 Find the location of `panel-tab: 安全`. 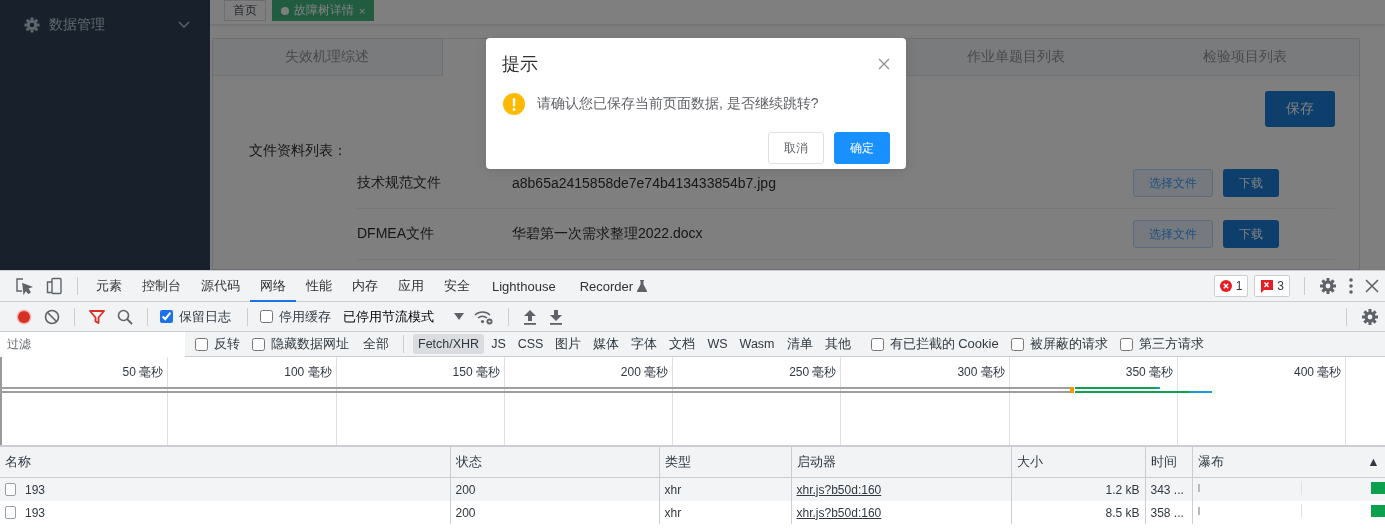

panel-tab: 安全 is located at coordinates (457, 287).